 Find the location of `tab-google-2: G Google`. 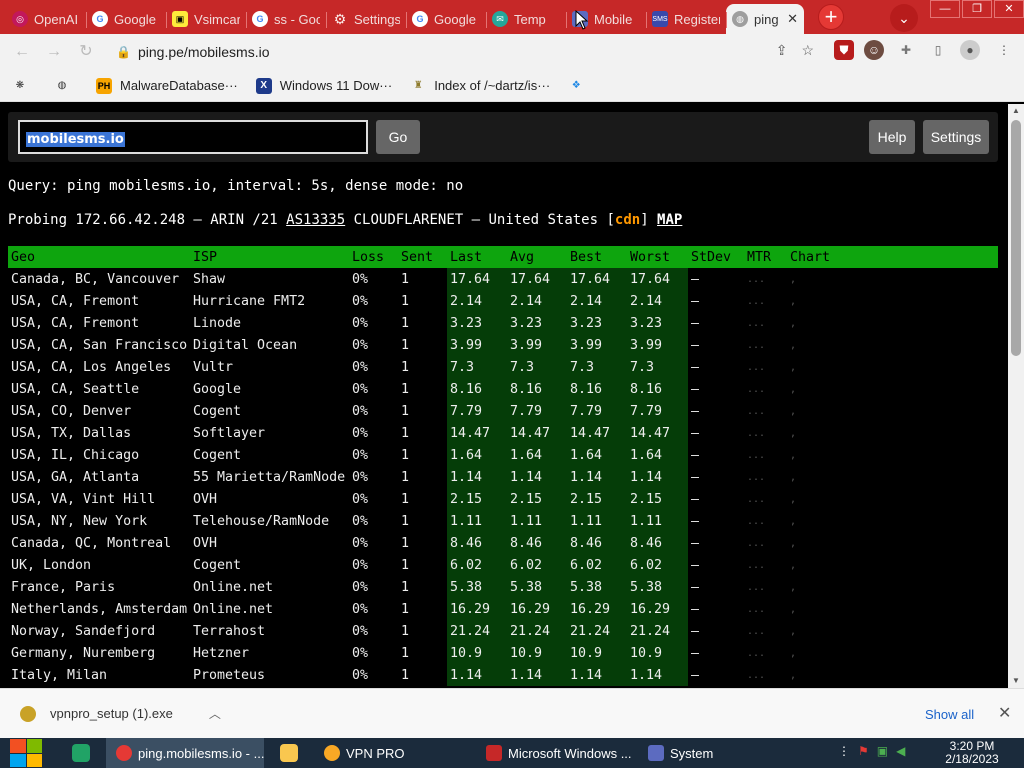

tab-google-2: G Google is located at coordinates (446, 19).